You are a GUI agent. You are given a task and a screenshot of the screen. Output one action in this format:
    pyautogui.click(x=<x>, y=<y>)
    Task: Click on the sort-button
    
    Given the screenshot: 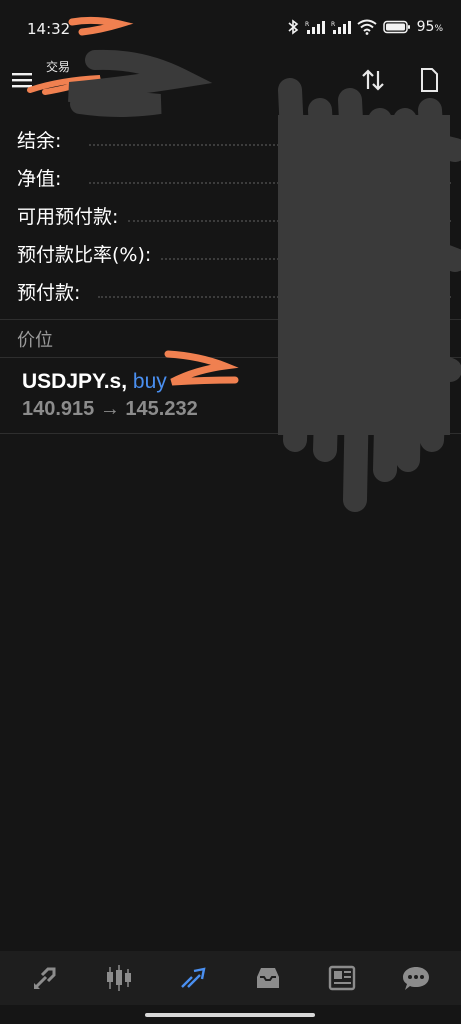 What is the action you would take?
    pyautogui.click(x=373, y=80)
    